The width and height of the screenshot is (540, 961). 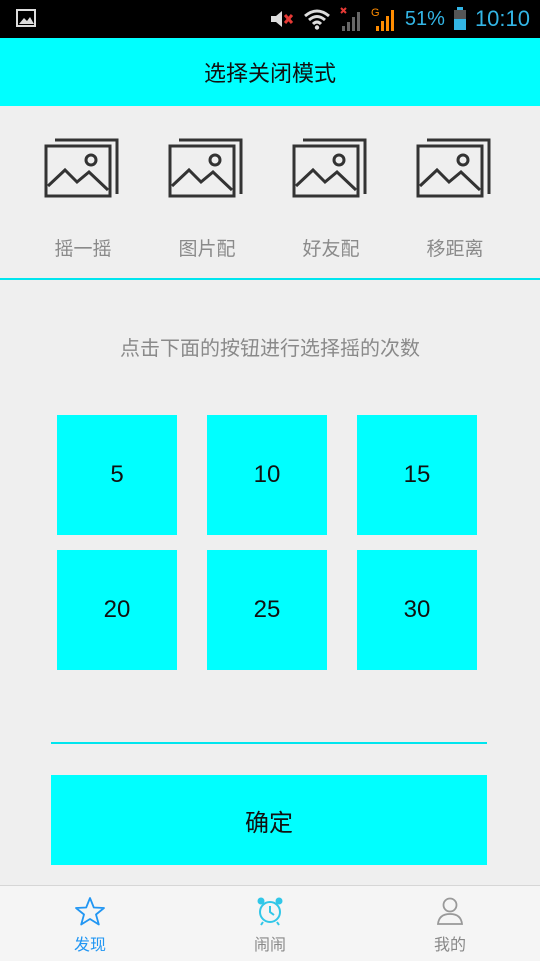 What do you see at coordinates (459, 18) in the screenshot?
I see `battery-icon` at bounding box center [459, 18].